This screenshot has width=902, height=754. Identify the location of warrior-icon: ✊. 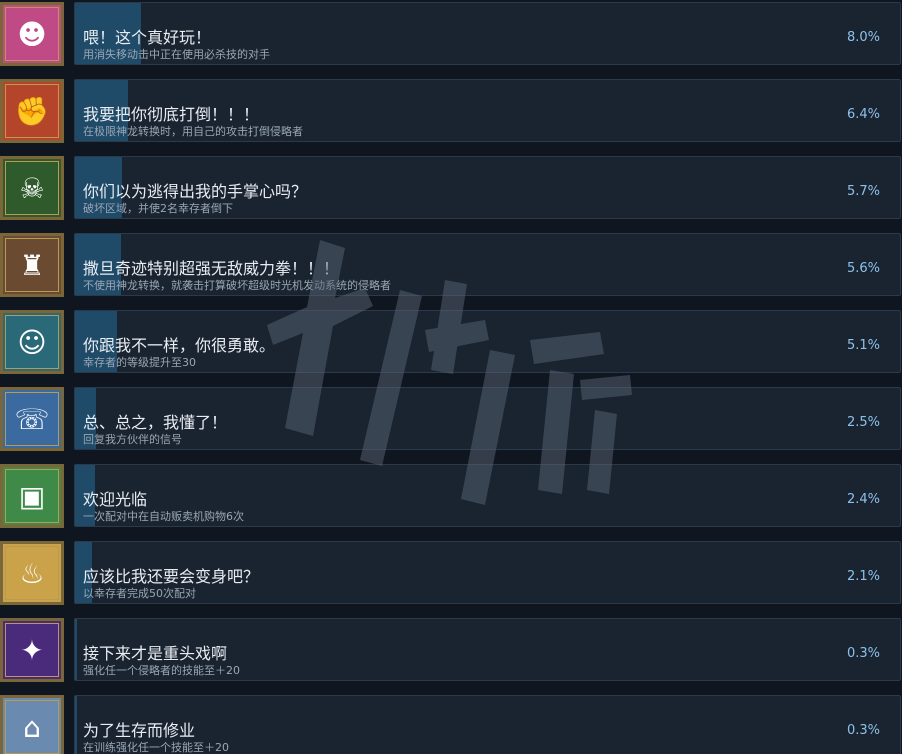
(32, 111).